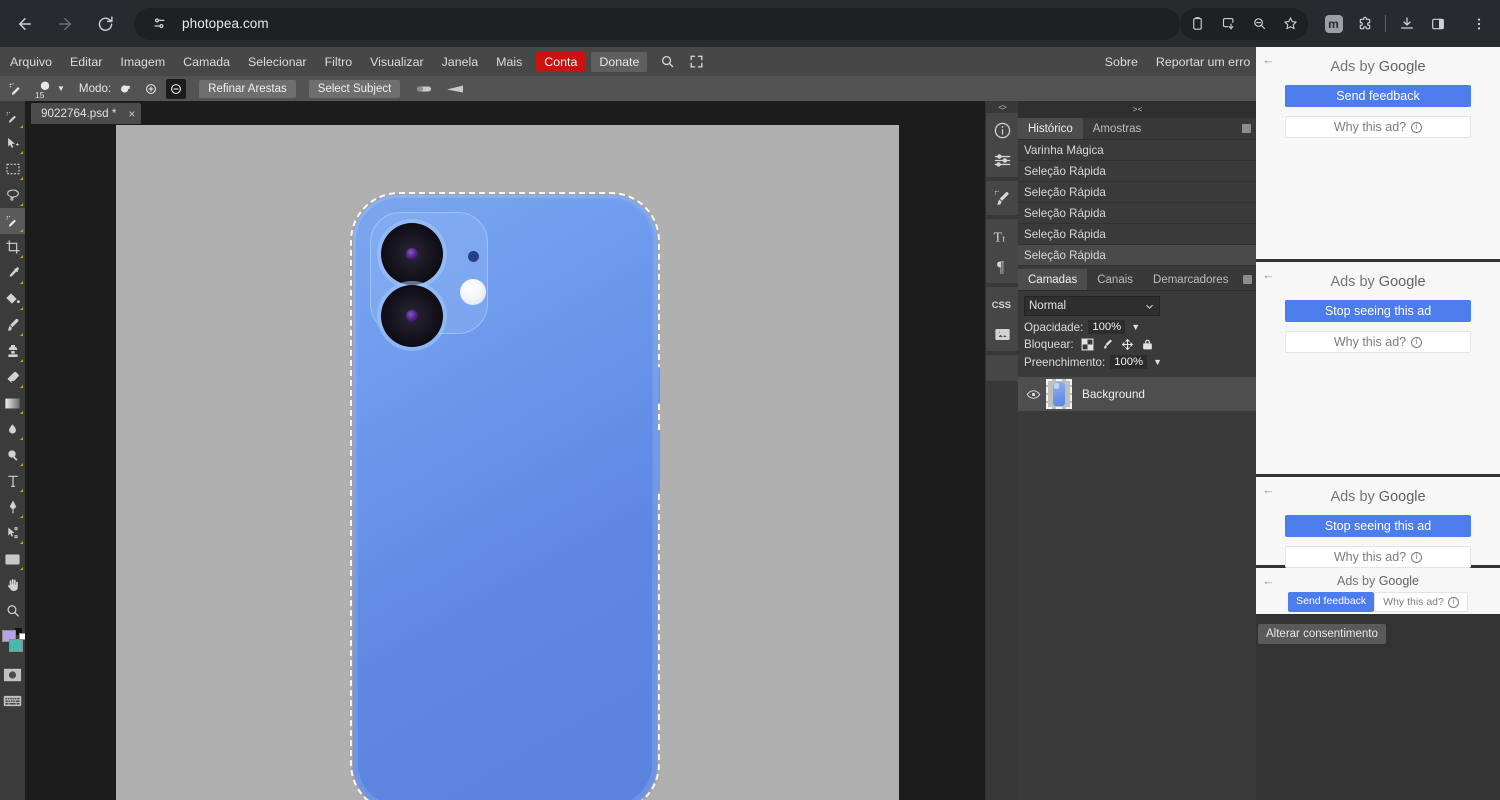  I want to click on bookmark-star-icon, so click(1290, 23).